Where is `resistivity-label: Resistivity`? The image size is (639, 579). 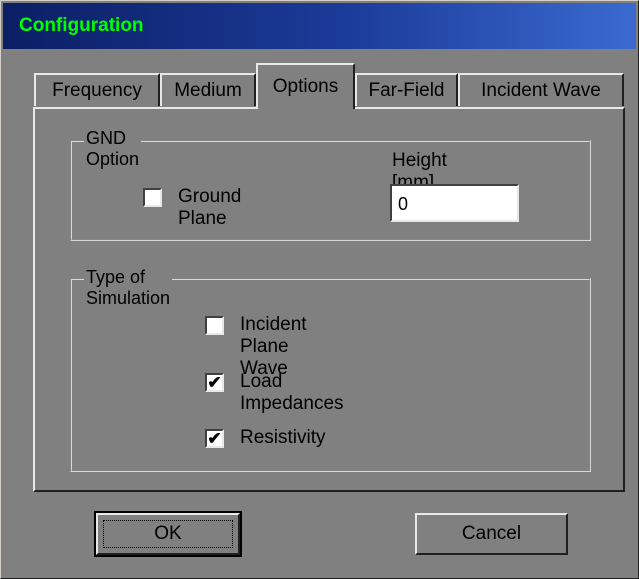
resistivity-label: Resistivity is located at coordinates (283, 437).